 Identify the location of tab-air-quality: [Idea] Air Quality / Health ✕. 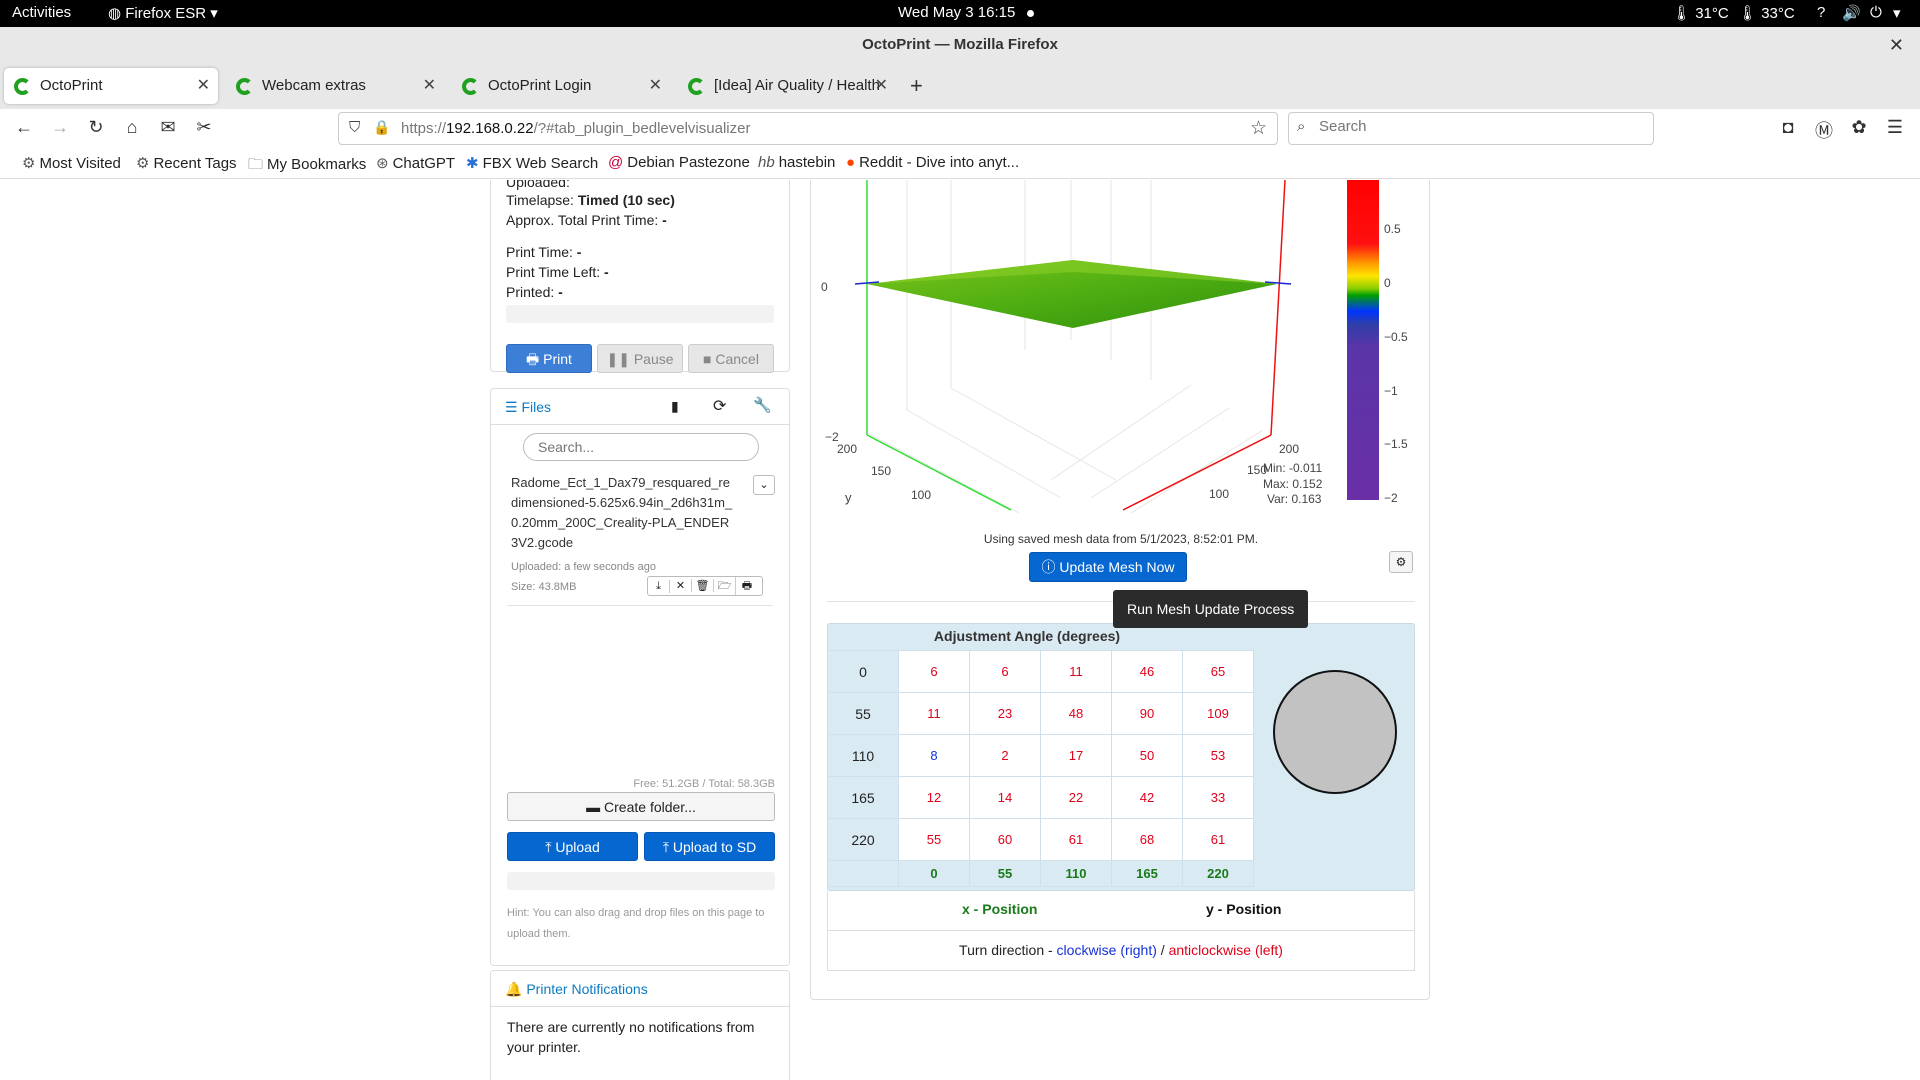
(787, 86).